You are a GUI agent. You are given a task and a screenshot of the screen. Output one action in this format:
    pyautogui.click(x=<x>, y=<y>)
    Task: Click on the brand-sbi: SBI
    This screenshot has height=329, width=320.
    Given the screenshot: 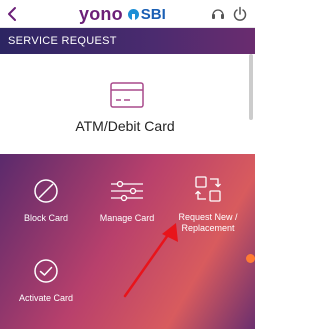 What is the action you would take?
    pyautogui.click(x=153, y=14)
    